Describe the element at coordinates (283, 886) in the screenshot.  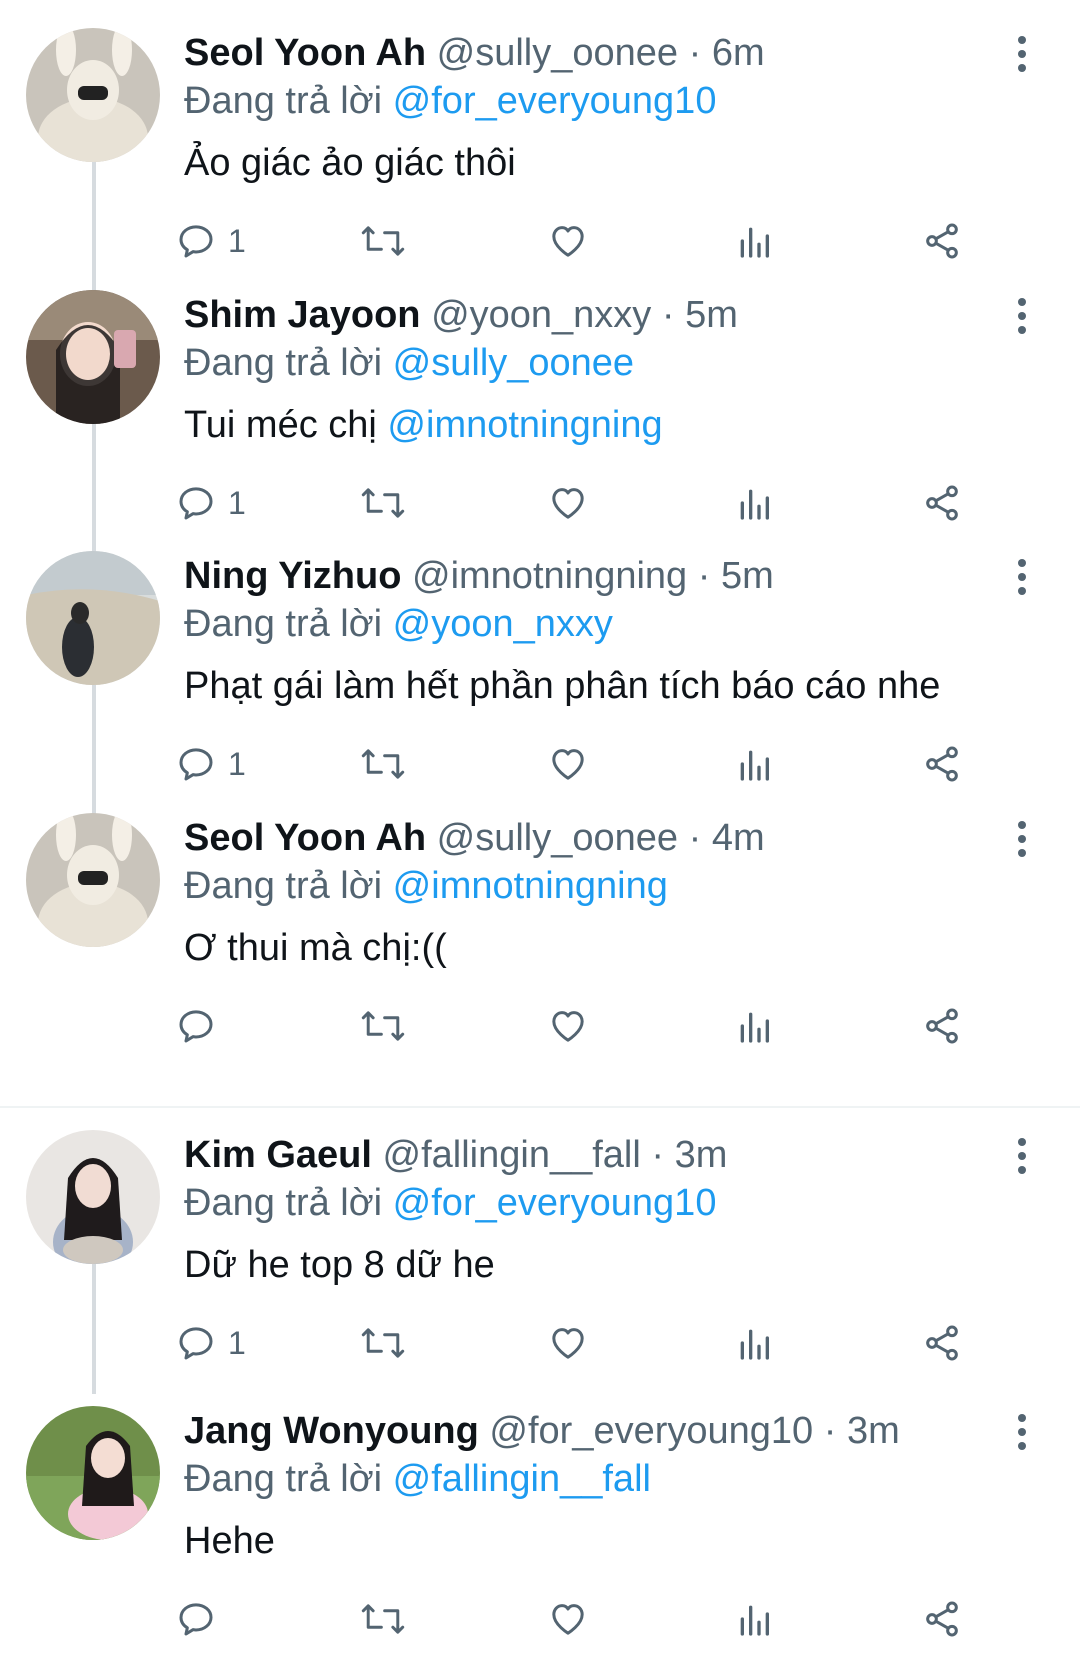
I see `replying-label: Đang trả lời` at that location.